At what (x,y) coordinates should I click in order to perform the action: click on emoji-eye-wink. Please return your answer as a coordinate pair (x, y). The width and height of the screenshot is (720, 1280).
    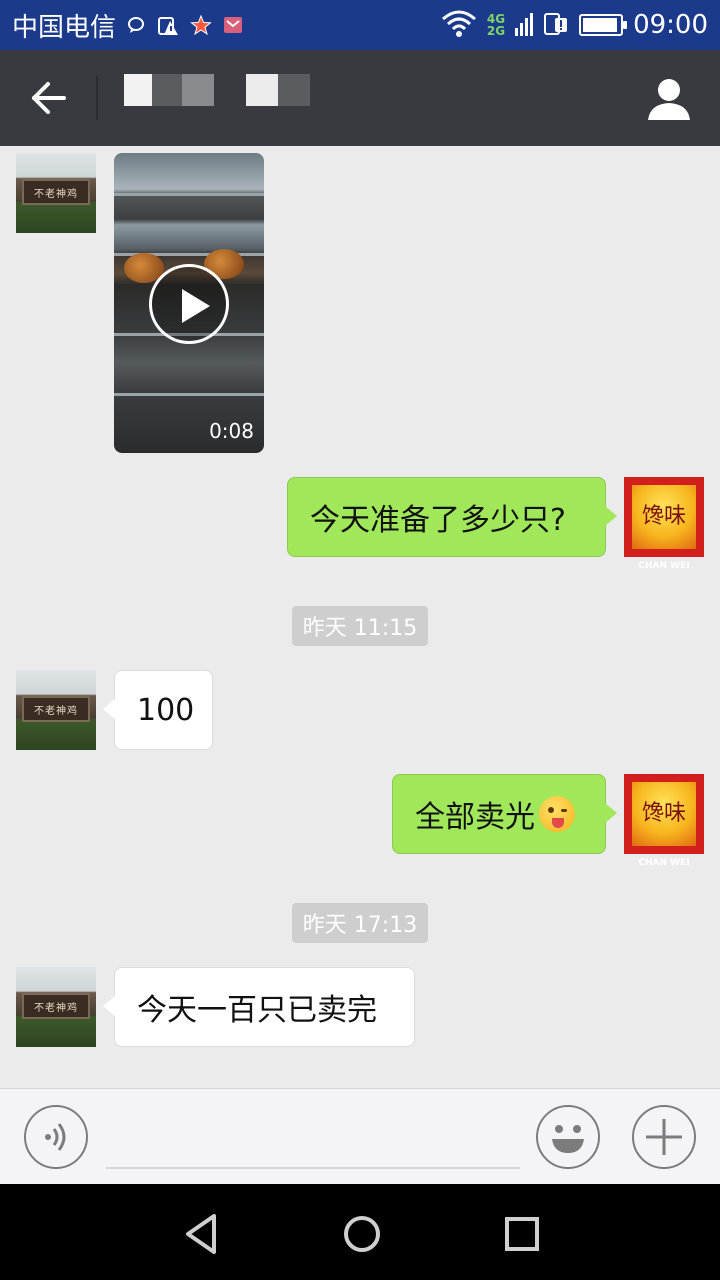
    Looking at the image, I should click on (564, 810).